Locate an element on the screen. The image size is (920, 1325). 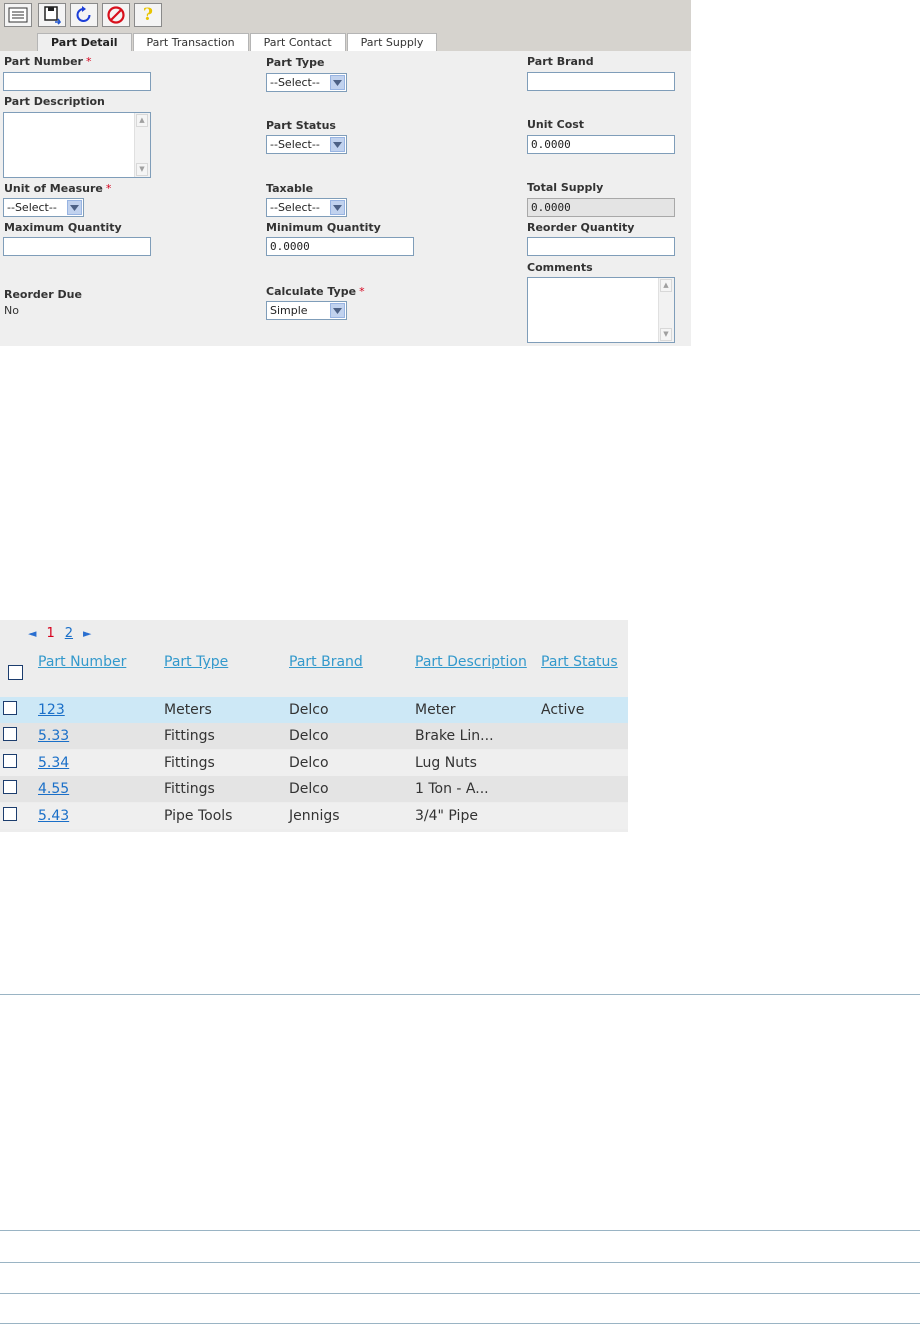
part-number-link: 4.55 is located at coordinates (53, 789).